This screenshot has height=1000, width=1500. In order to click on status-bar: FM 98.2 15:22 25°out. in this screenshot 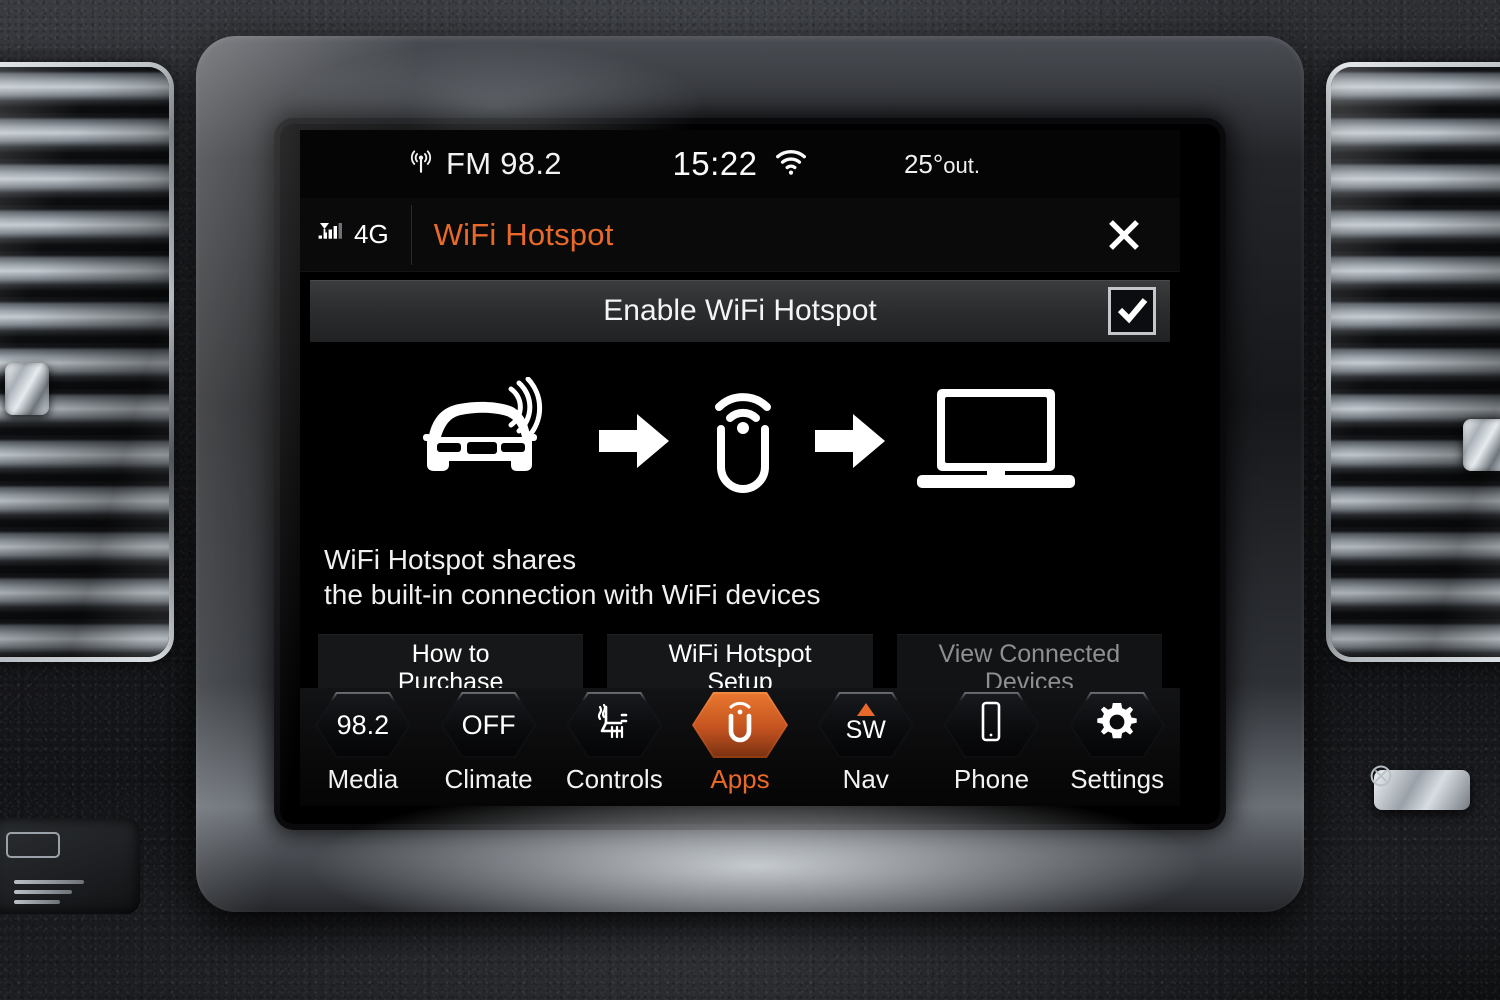, I will do `click(740, 164)`.